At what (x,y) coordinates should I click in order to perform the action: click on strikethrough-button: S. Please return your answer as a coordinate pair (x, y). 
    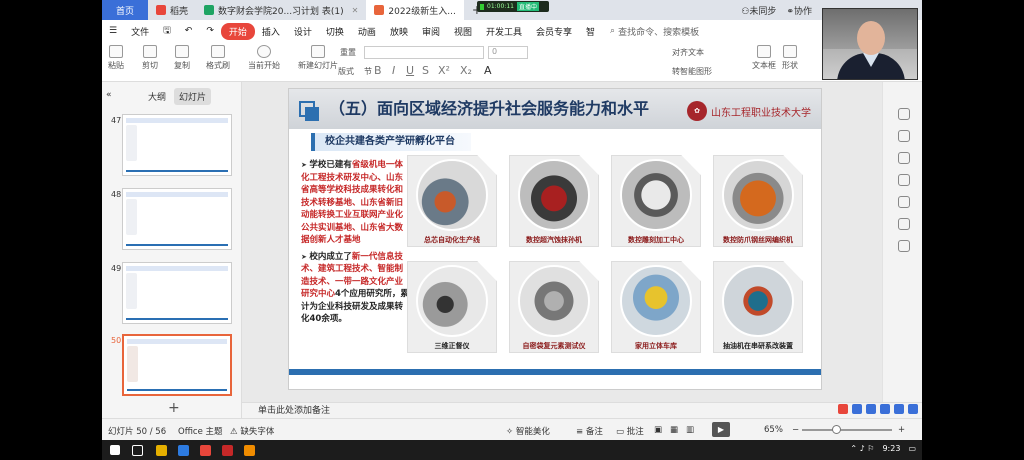
    Looking at the image, I should click on (425, 70).